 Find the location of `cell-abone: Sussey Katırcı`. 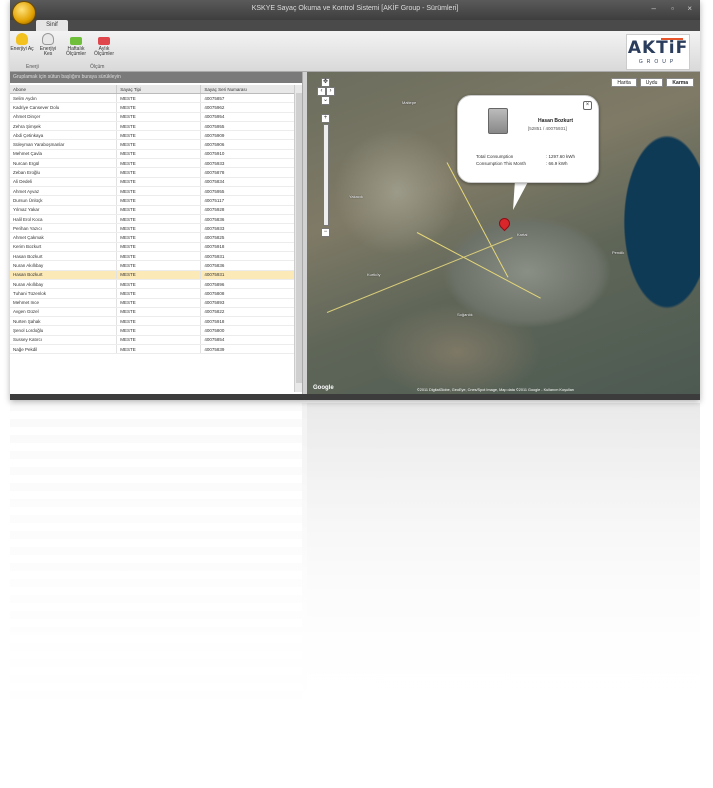

cell-abone: Sussey Katırcı is located at coordinates (64, 340).